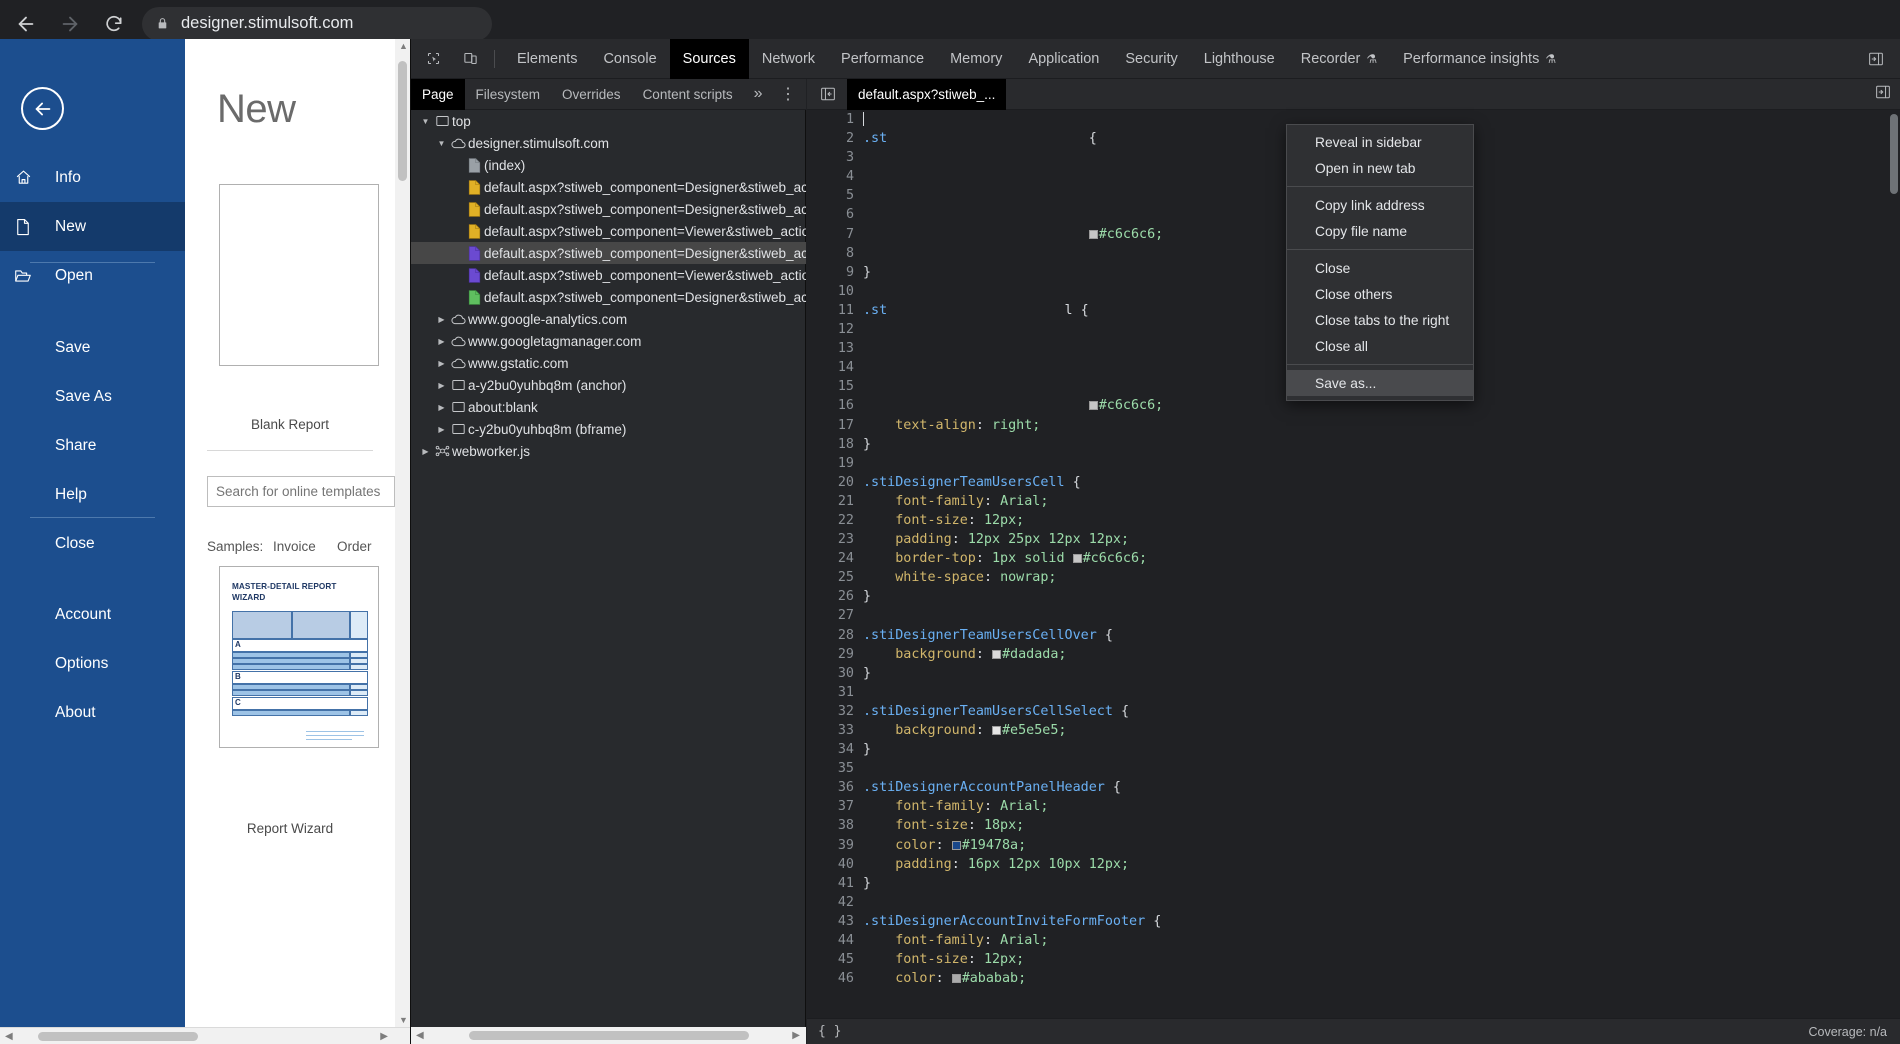 The width and height of the screenshot is (1900, 1044). What do you see at coordinates (629, 59) in the screenshot?
I see `tab-console: Console` at bounding box center [629, 59].